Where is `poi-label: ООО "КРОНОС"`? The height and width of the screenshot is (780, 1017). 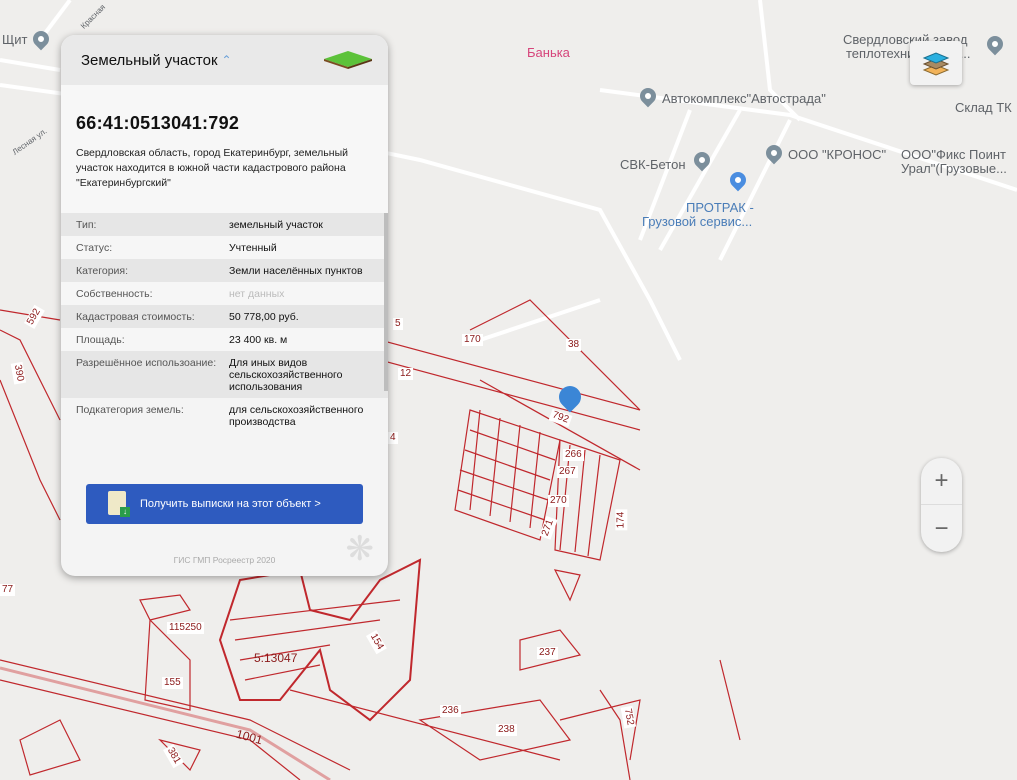
poi-label: ООО "КРОНОС" is located at coordinates (837, 155).